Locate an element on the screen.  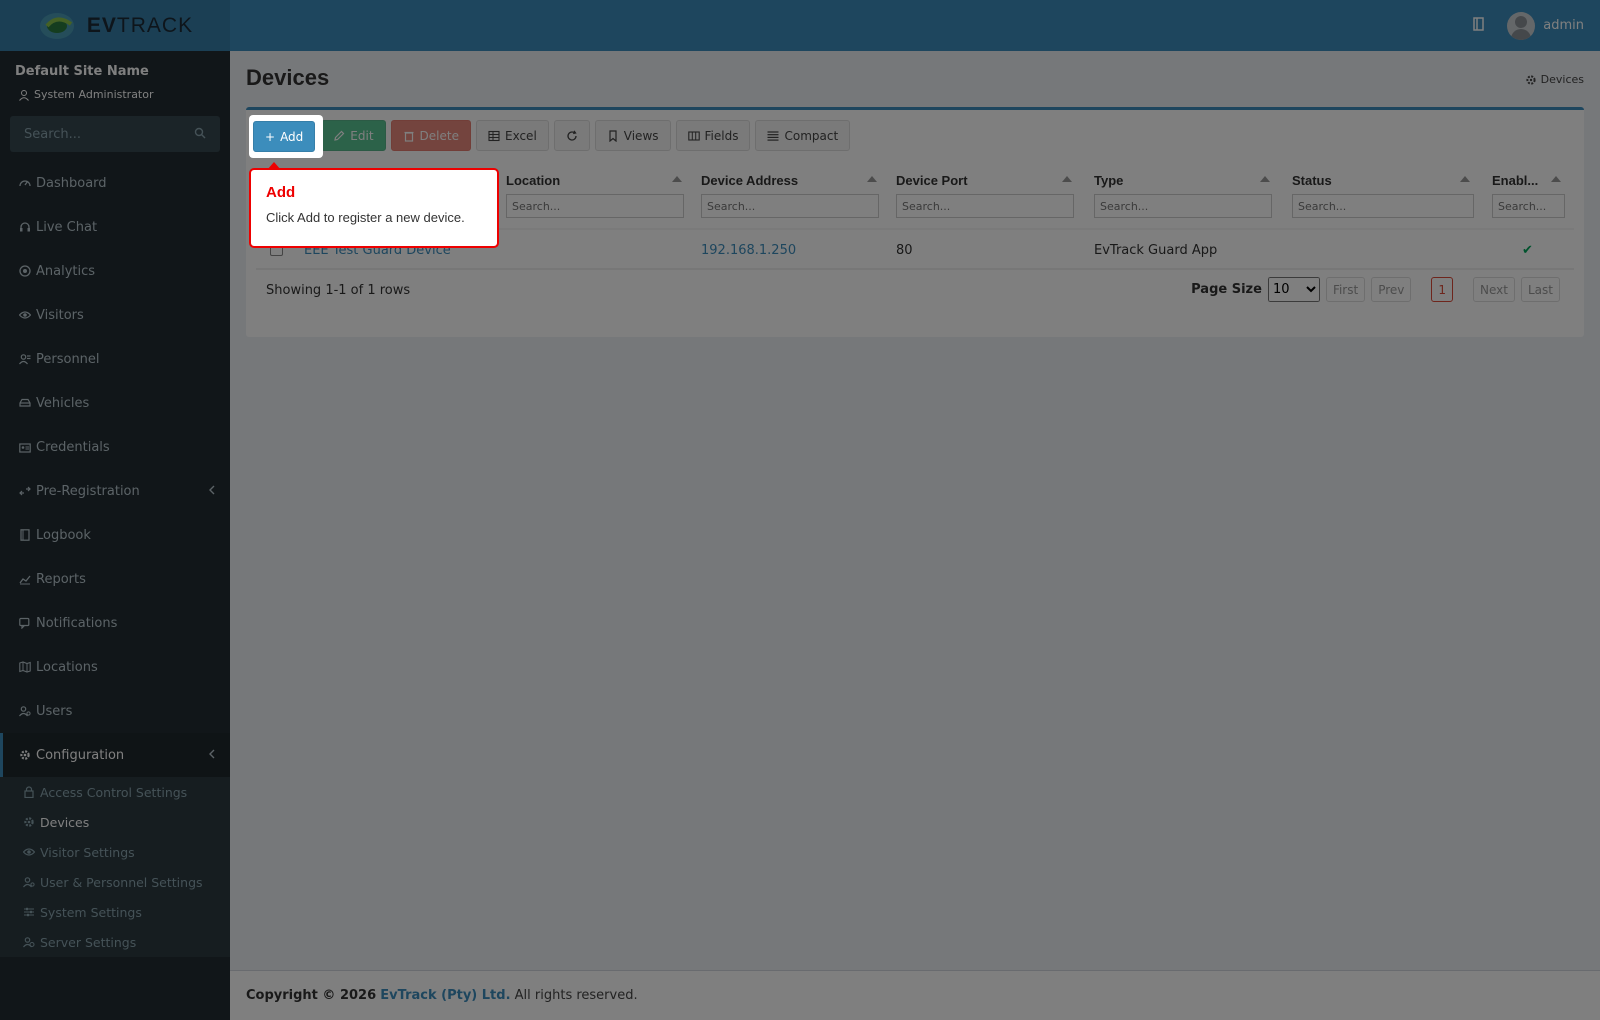
breadcrumb: Devices is located at coordinates (1554, 79).